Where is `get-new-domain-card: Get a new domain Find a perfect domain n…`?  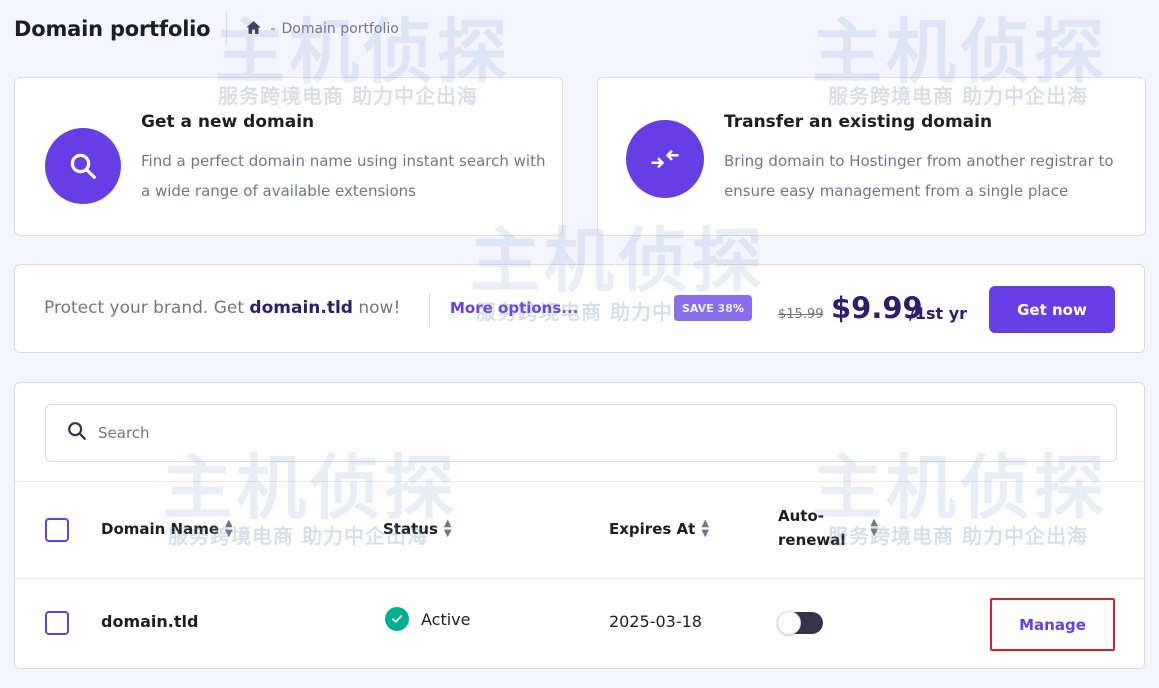 get-new-domain-card: Get a new domain Find a perfect domain n… is located at coordinates (288, 156).